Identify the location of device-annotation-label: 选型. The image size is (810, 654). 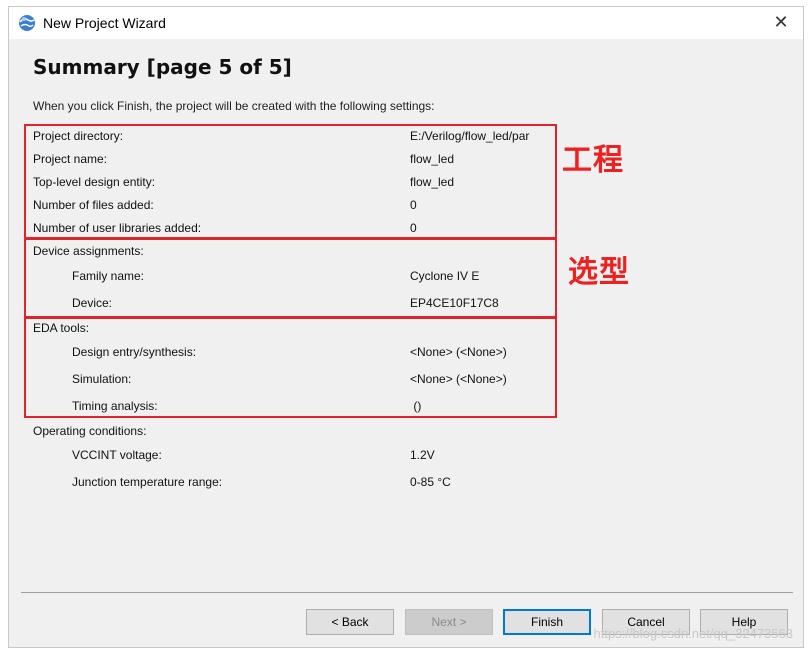
(599, 272).